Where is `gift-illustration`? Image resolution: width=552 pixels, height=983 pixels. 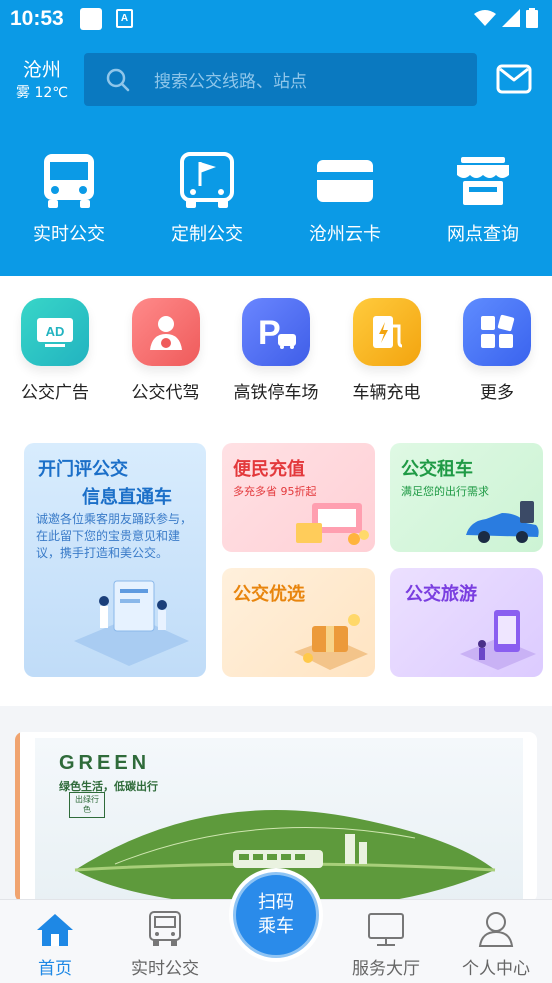
gift-illustration is located at coordinates (331, 642).